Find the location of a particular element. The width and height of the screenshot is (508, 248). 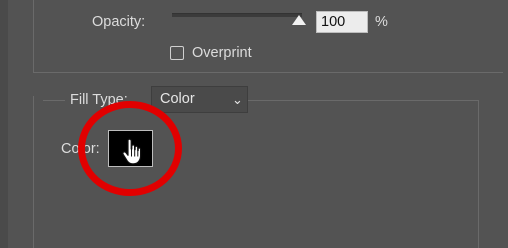

percent-label: % is located at coordinates (381, 22).